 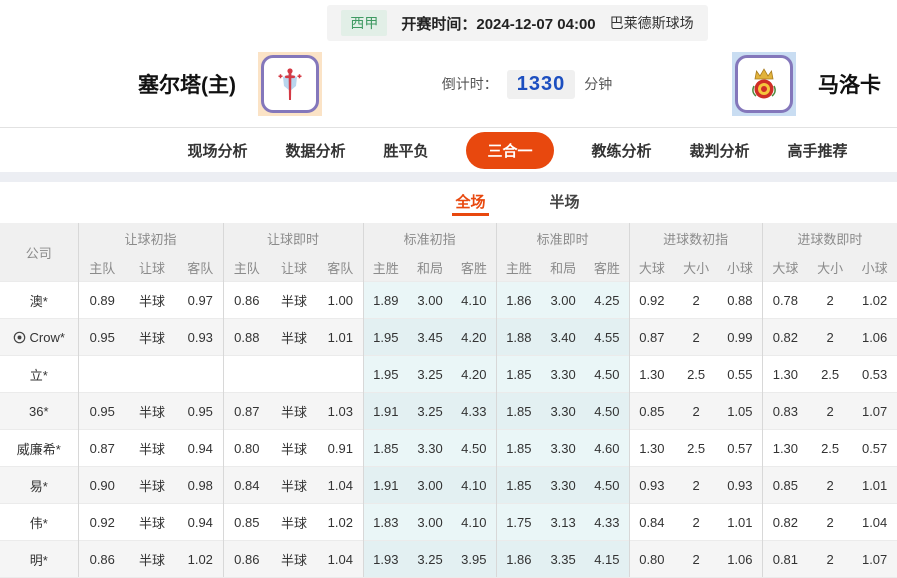 What do you see at coordinates (849, 85) in the screenshot?
I see `away-team-name: 马洛卡` at bounding box center [849, 85].